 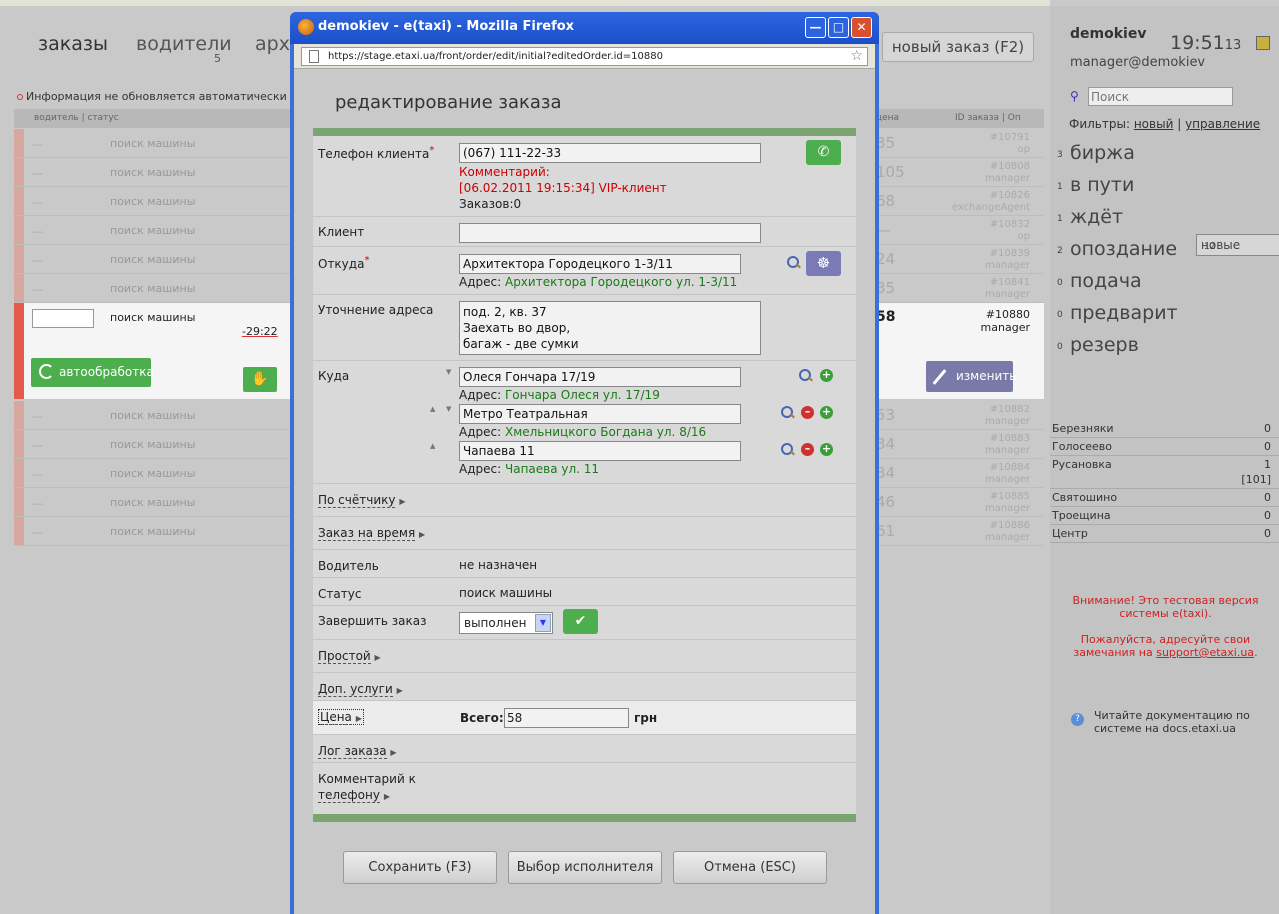 I want to click on idle-toggle: Простой ▶, so click(x=349, y=656).